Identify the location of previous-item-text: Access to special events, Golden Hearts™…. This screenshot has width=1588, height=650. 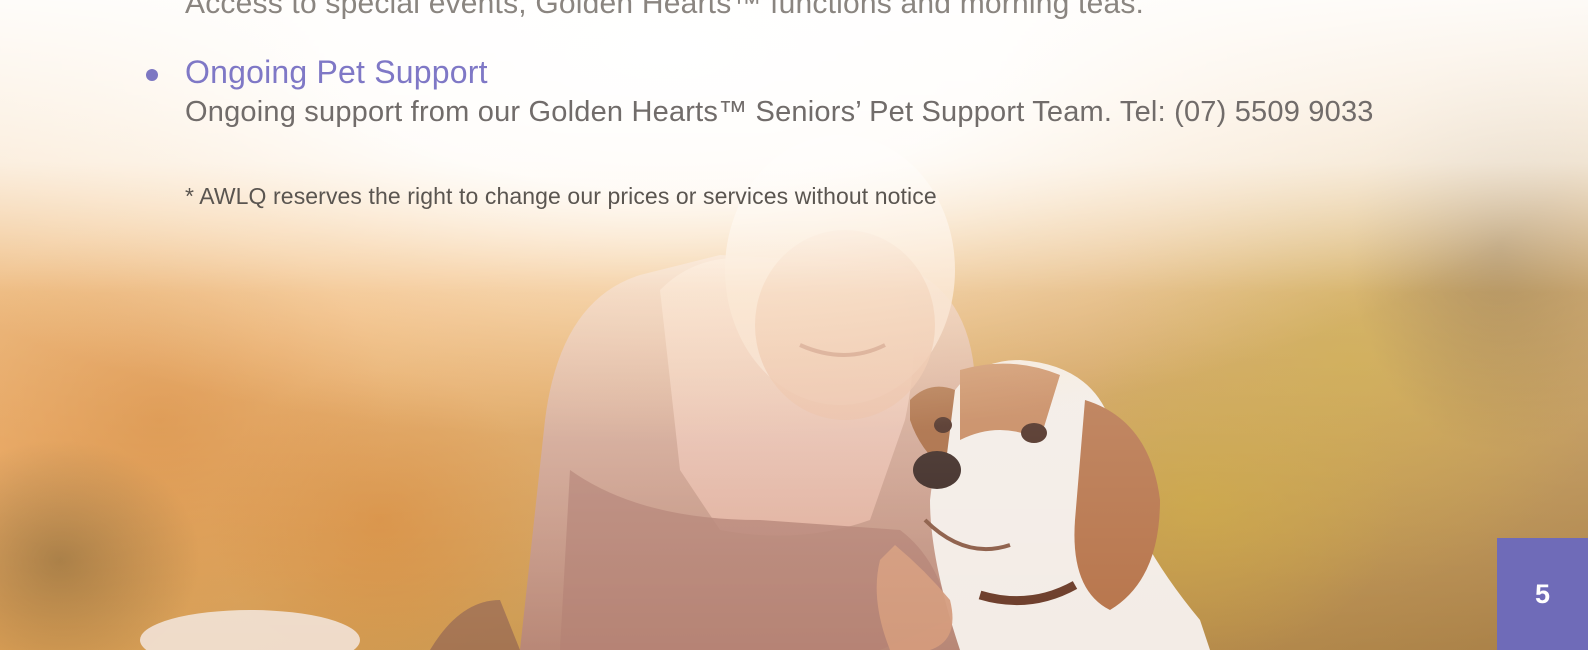
(665, 10).